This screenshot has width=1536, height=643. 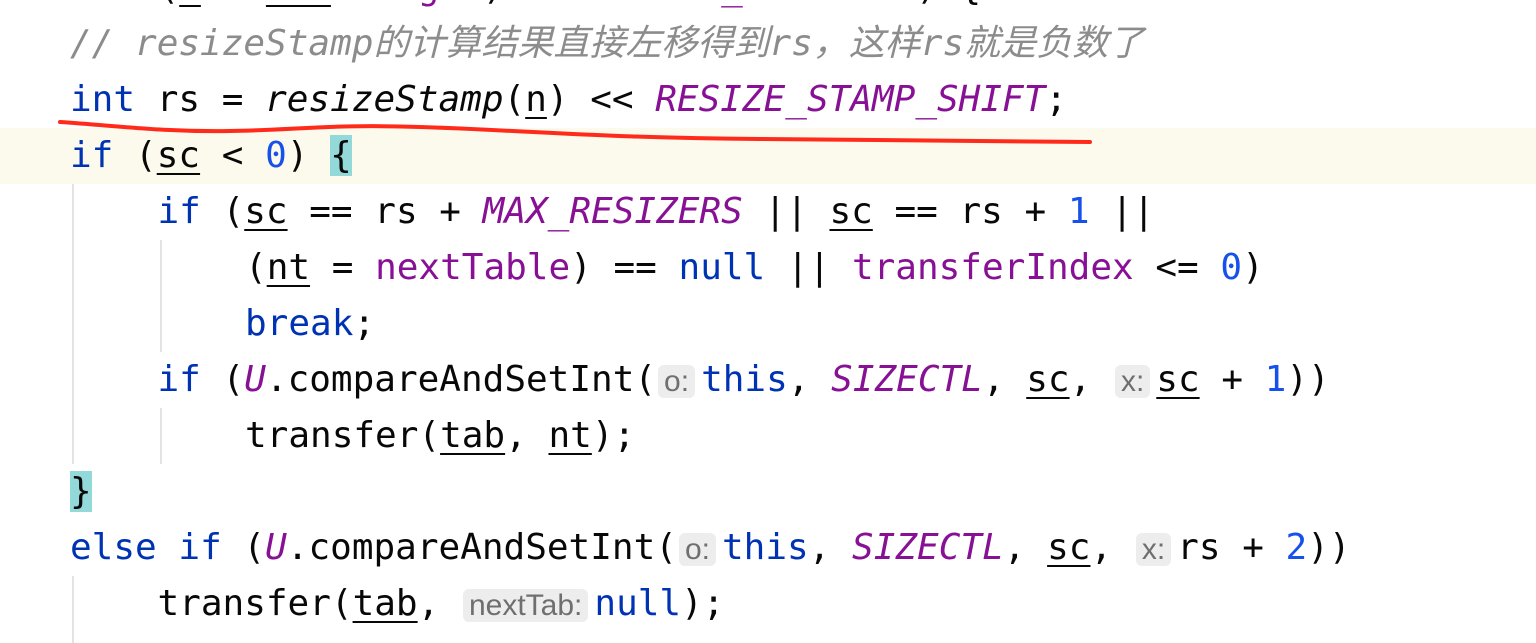 I want to click on code-text: transfer(tab, nt);, so click(x=440, y=436).